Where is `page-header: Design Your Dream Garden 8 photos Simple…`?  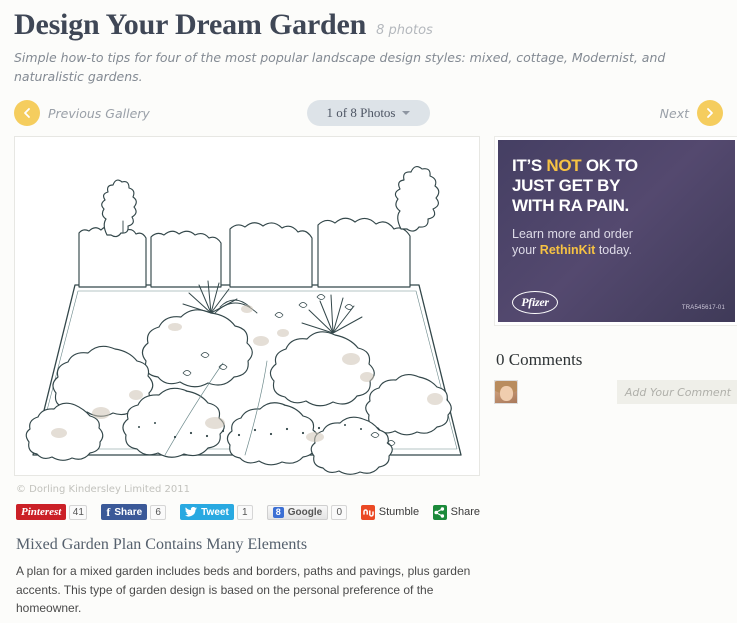 page-header: Design Your Dream Garden 8 photos Simple… is located at coordinates (368, 43).